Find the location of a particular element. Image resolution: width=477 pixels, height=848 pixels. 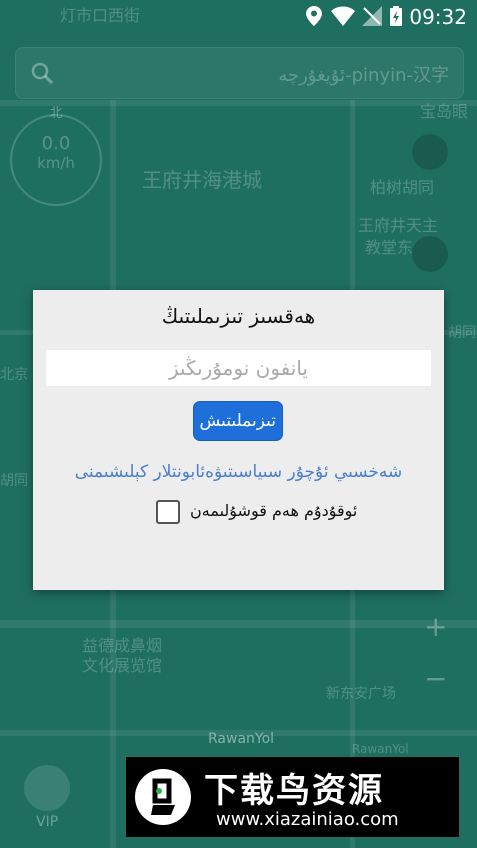

watermark-title: 下载鸟资源 is located at coordinates (294, 791).